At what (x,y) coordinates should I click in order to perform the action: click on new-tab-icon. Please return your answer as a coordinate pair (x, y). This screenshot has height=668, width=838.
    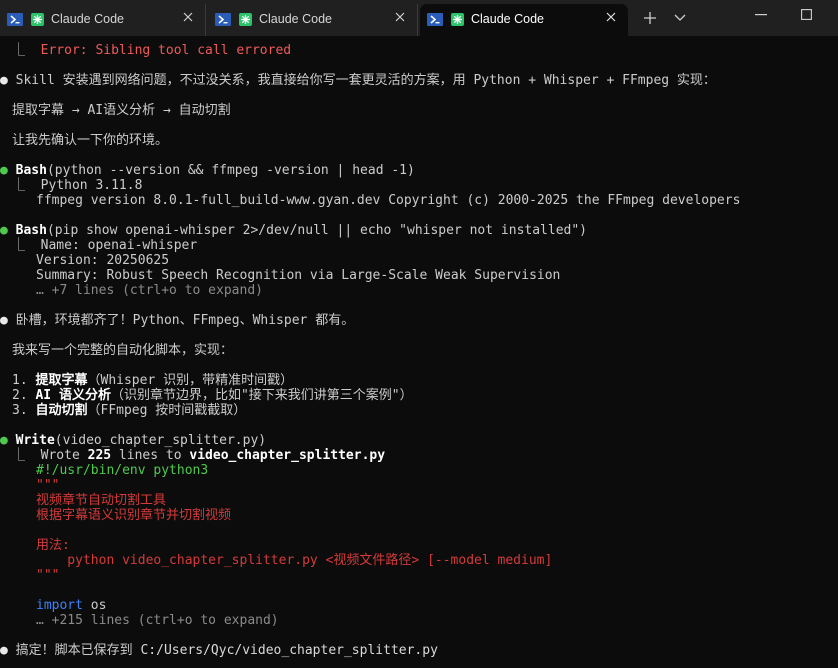
    Looking at the image, I should click on (650, 18).